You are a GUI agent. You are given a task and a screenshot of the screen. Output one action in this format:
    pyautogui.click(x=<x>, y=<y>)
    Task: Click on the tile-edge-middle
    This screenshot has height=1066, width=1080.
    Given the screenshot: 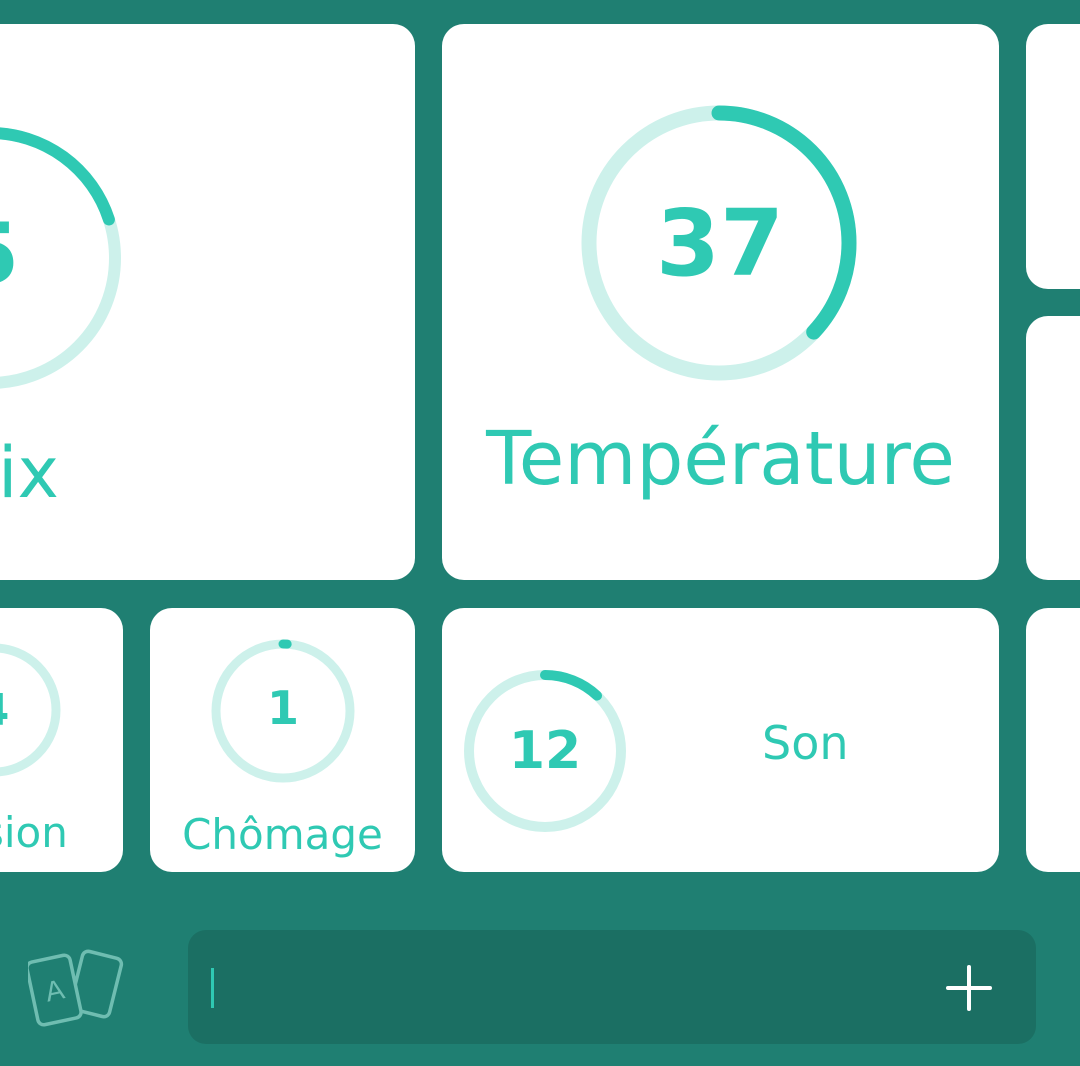 What is the action you would take?
    pyautogui.click(x=1053, y=448)
    